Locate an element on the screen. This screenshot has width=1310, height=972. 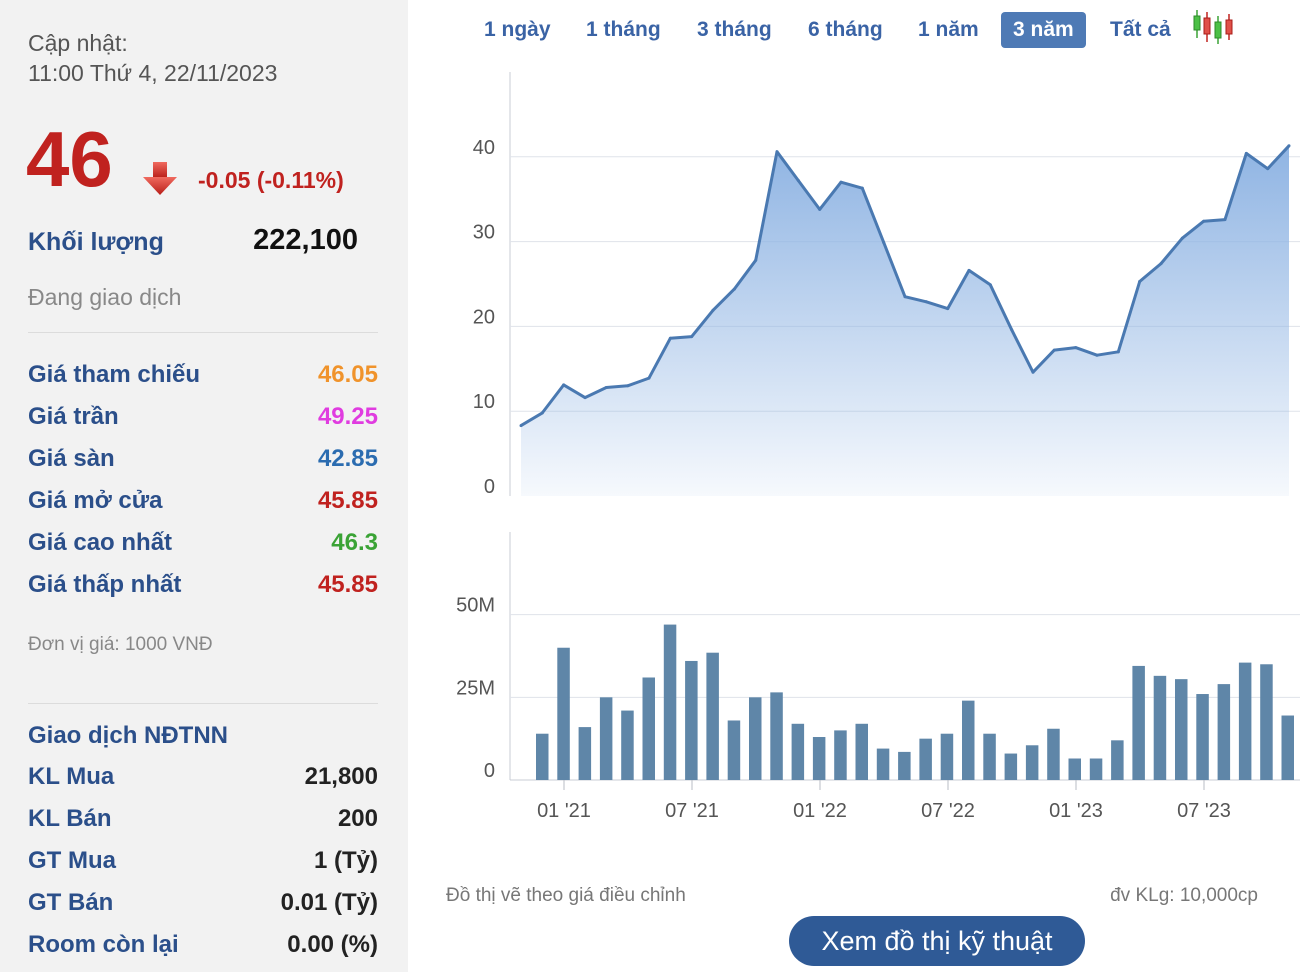
price-y-tick-label: 20 is located at coordinates (484, 317).